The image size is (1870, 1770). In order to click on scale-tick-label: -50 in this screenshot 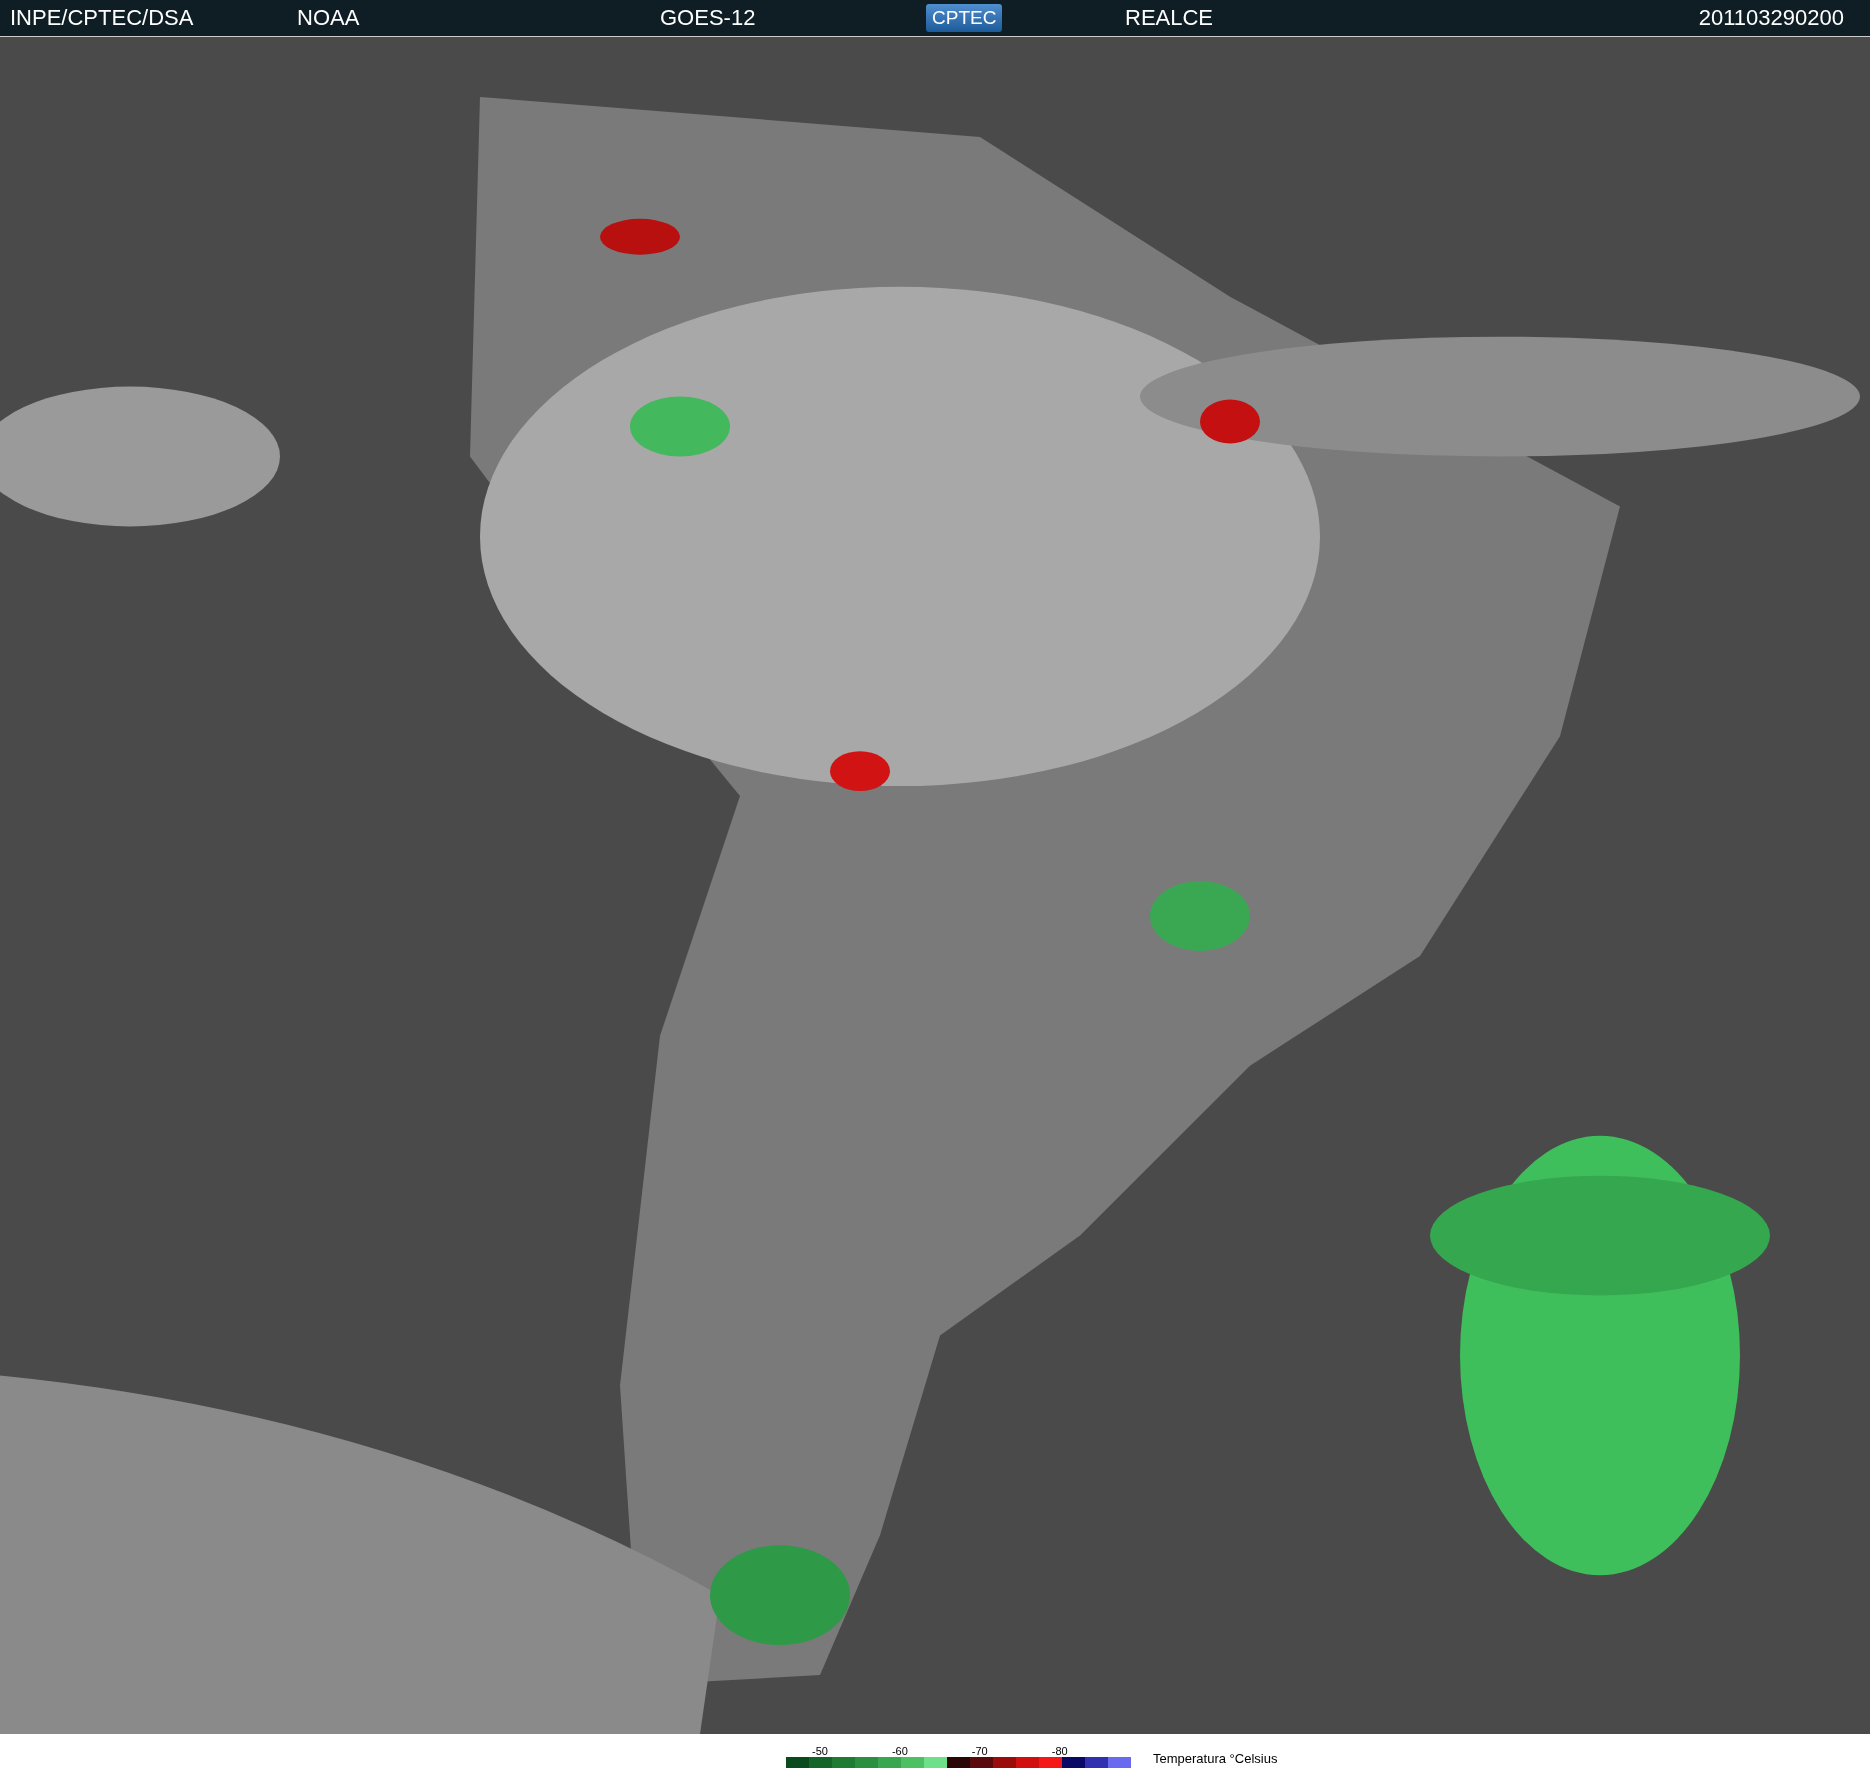, I will do `click(820, 1751)`.